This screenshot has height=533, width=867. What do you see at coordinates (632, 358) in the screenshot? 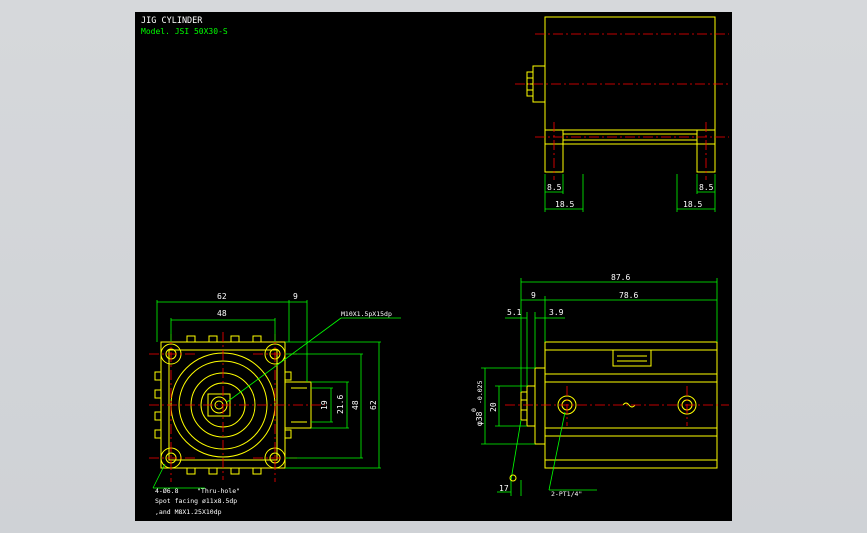
I see `label-plate` at bounding box center [632, 358].